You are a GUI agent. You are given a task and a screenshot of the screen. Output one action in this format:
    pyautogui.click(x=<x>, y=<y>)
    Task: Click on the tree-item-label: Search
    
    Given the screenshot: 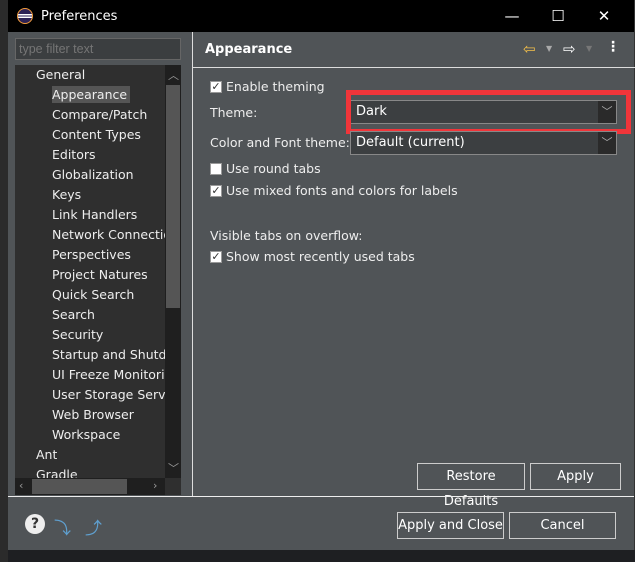 What is the action you would take?
    pyautogui.click(x=73, y=314)
    